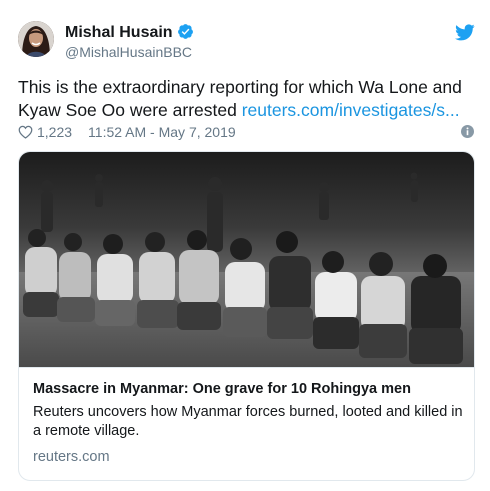 This screenshot has width=490, height=491. What do you see at coordinates (54, 132) in the screenshot?
I see `like-count: 1,223` at bounding box center [54, 132].